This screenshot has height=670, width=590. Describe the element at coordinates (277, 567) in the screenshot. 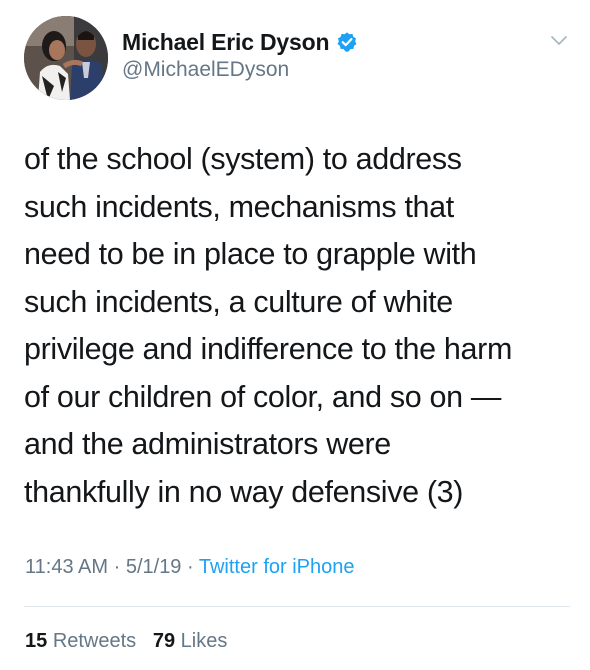

I see `tweet-source-link: Twitter for iPhone` at that location.